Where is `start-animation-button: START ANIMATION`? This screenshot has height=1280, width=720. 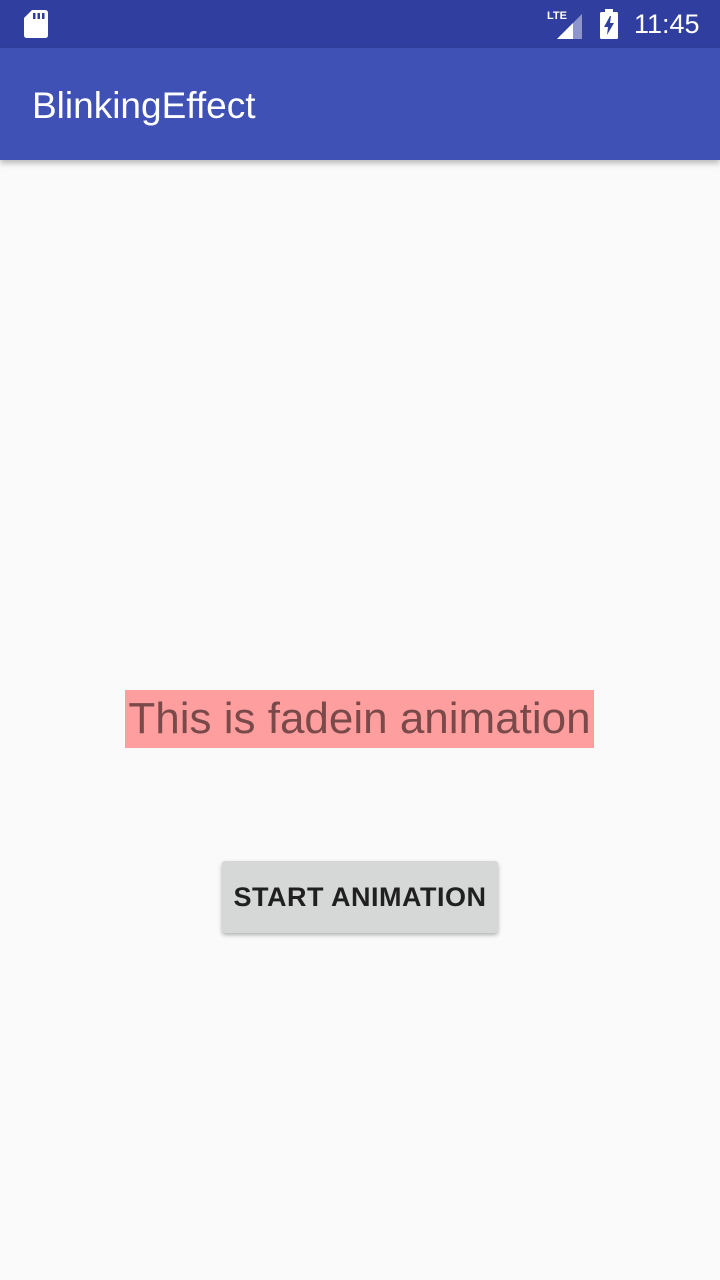
start-animation-button: START ANIMATION is located at coordinates (360, 897).